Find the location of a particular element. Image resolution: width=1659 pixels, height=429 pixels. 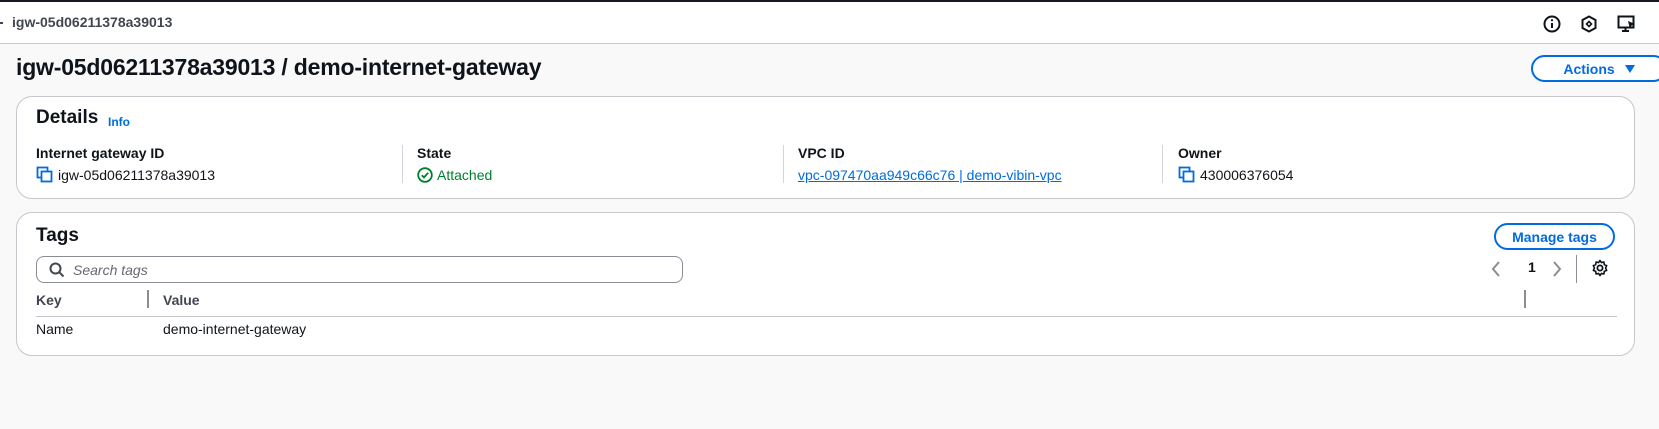

column-header-value: Value is located at coordinates (181, 300).